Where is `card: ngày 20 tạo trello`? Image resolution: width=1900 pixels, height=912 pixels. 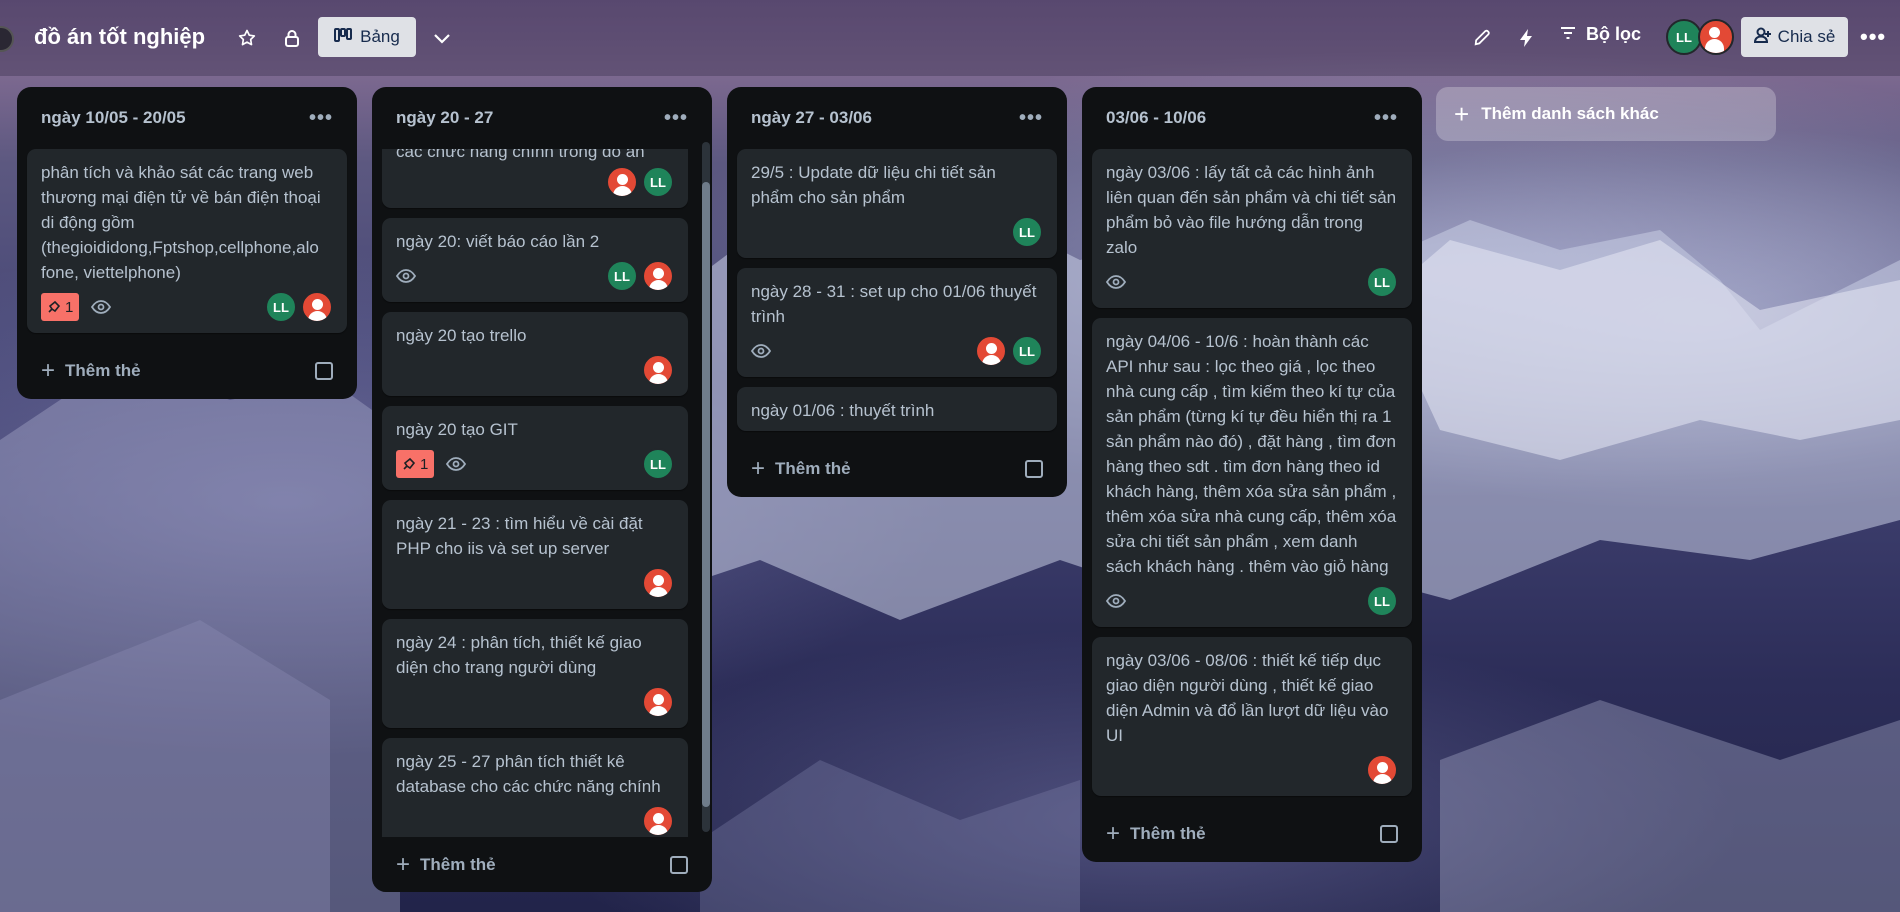 card: ngày 20 tạo trello is located at coordinates (535, 354).